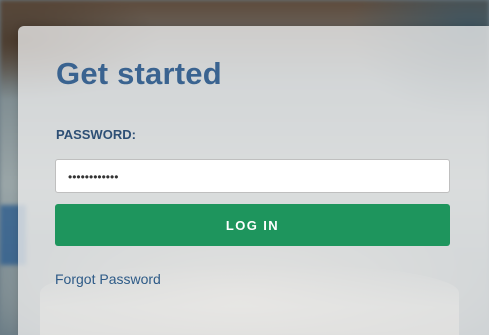  I want to click on password-input: ••••••••••••, so click(252, 176).